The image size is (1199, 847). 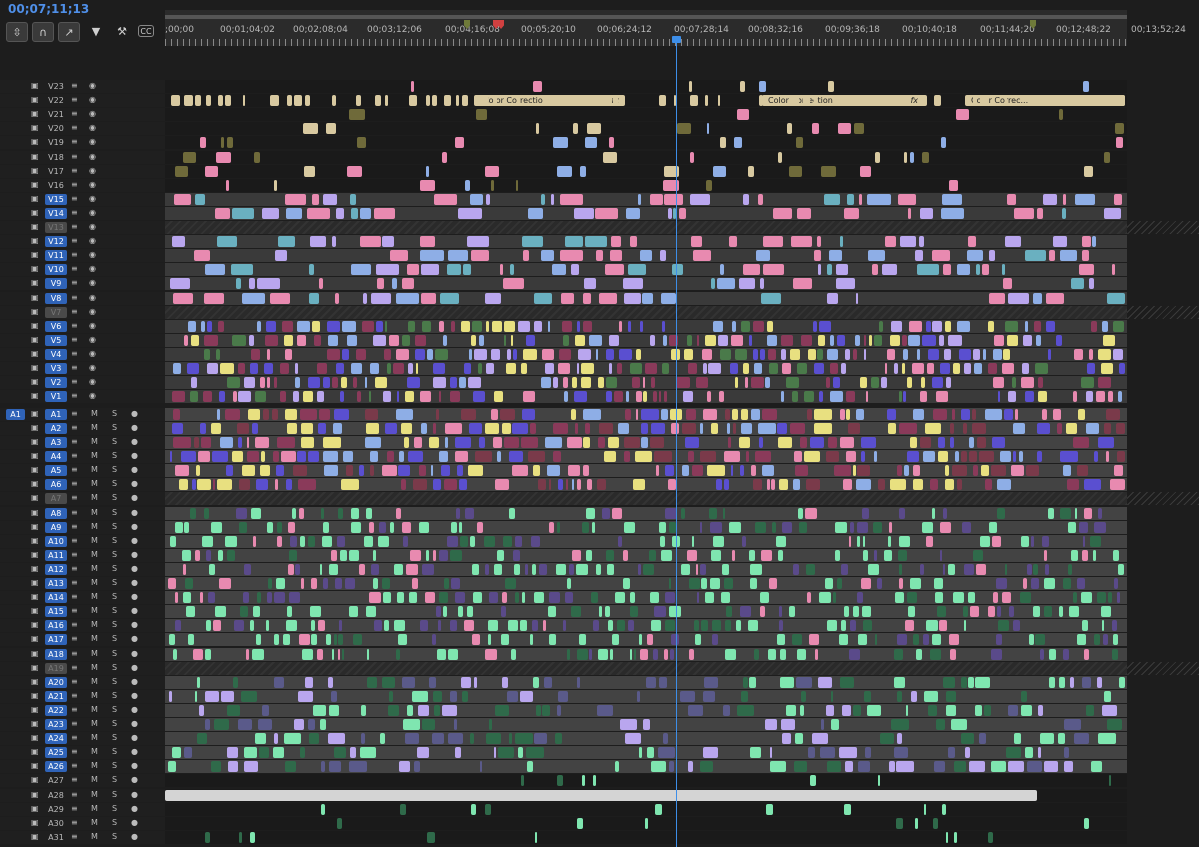 What do you see at coordinates (134, 681) in the screenshot?
I see `microphone-icon: ●` at bounding box center [134, 681].